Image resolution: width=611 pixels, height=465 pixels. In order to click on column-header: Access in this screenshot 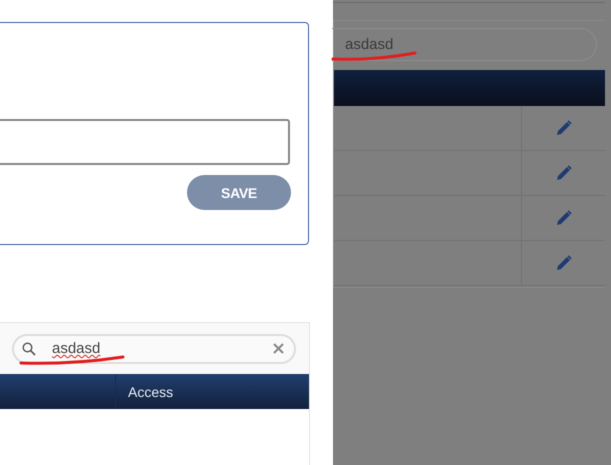, I will do `click(151, 392)`.